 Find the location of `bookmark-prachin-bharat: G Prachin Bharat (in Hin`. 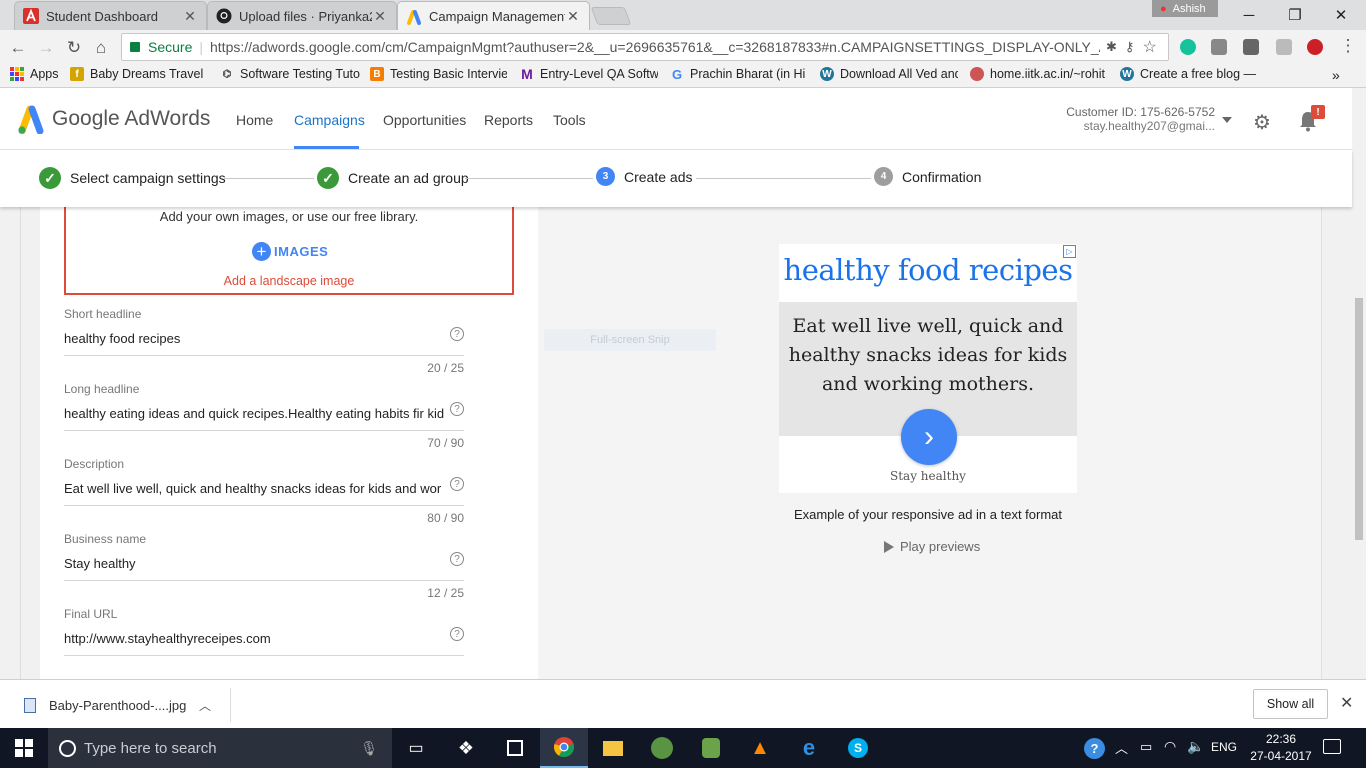

bookmark-prachin-bharat: G Prachin Bharat (in Hin is located at coordinates (738, 74).